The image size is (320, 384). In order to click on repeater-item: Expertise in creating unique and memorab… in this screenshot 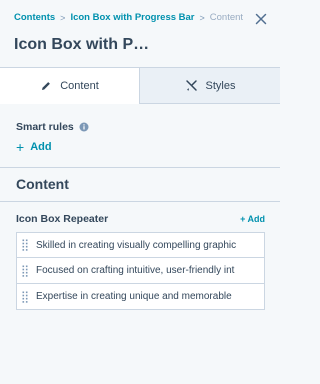, I will do `click(140, 297)`.